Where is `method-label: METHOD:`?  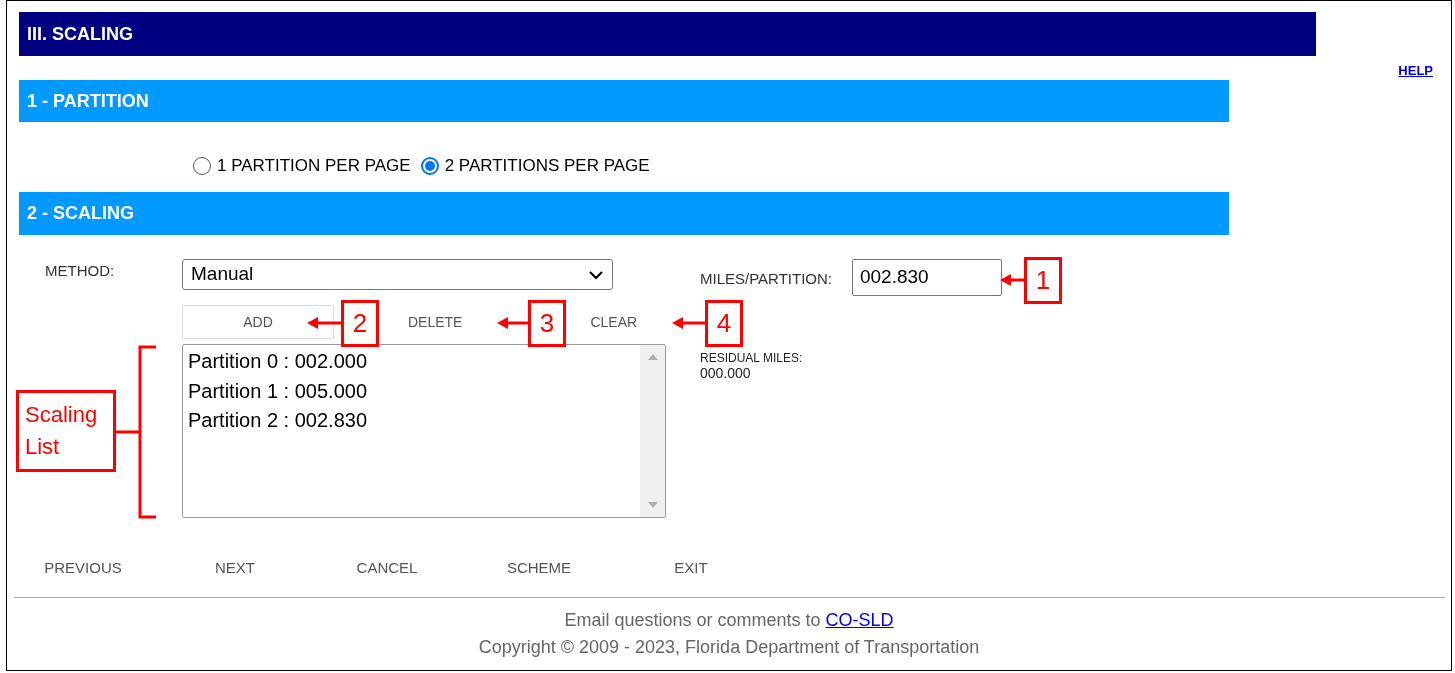
method-label: METHOD: is located at coordinates (80, 270).